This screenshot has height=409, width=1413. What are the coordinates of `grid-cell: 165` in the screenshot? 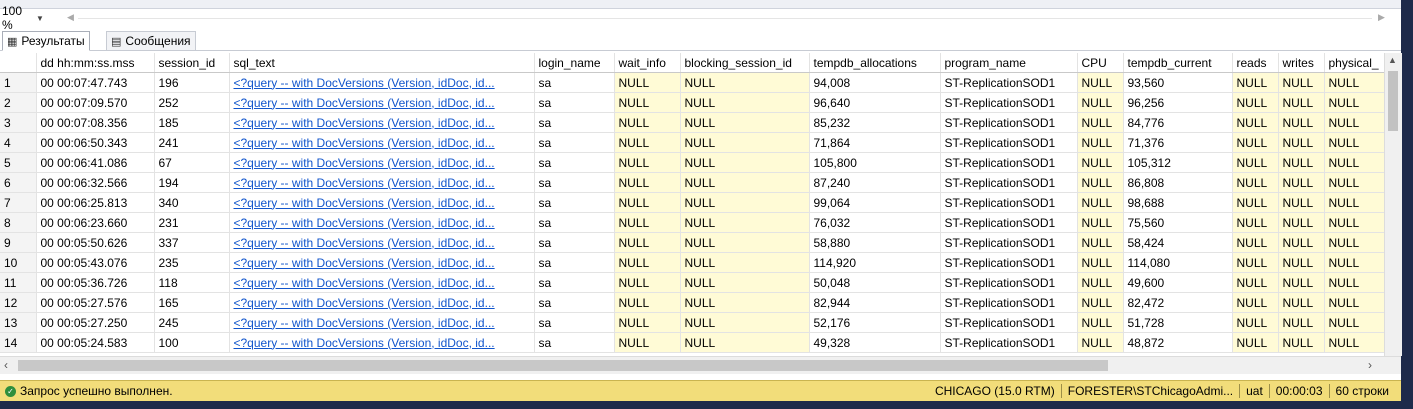 It's located at (192, 302).